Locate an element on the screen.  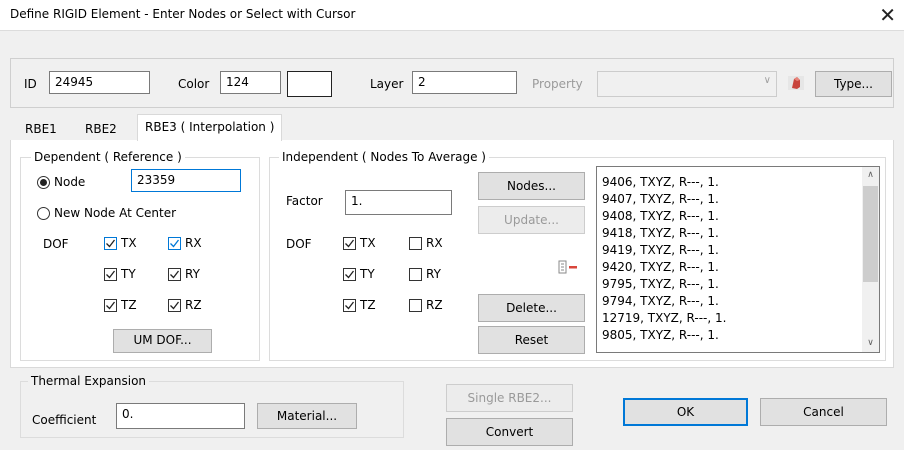
ind-ty-checkbox is located at coordinates (349, 274).